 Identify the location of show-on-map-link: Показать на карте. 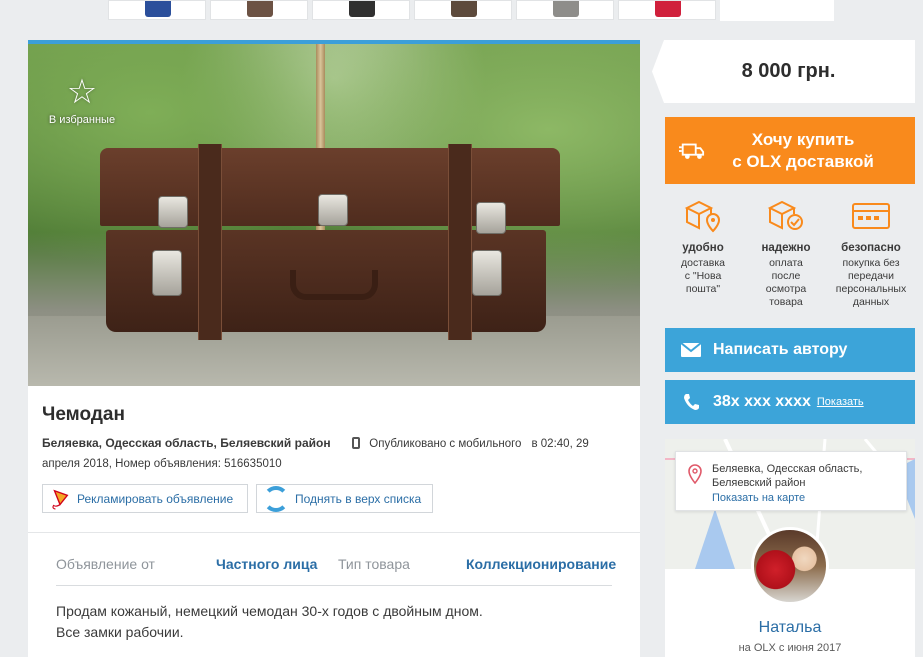
(758, 498).